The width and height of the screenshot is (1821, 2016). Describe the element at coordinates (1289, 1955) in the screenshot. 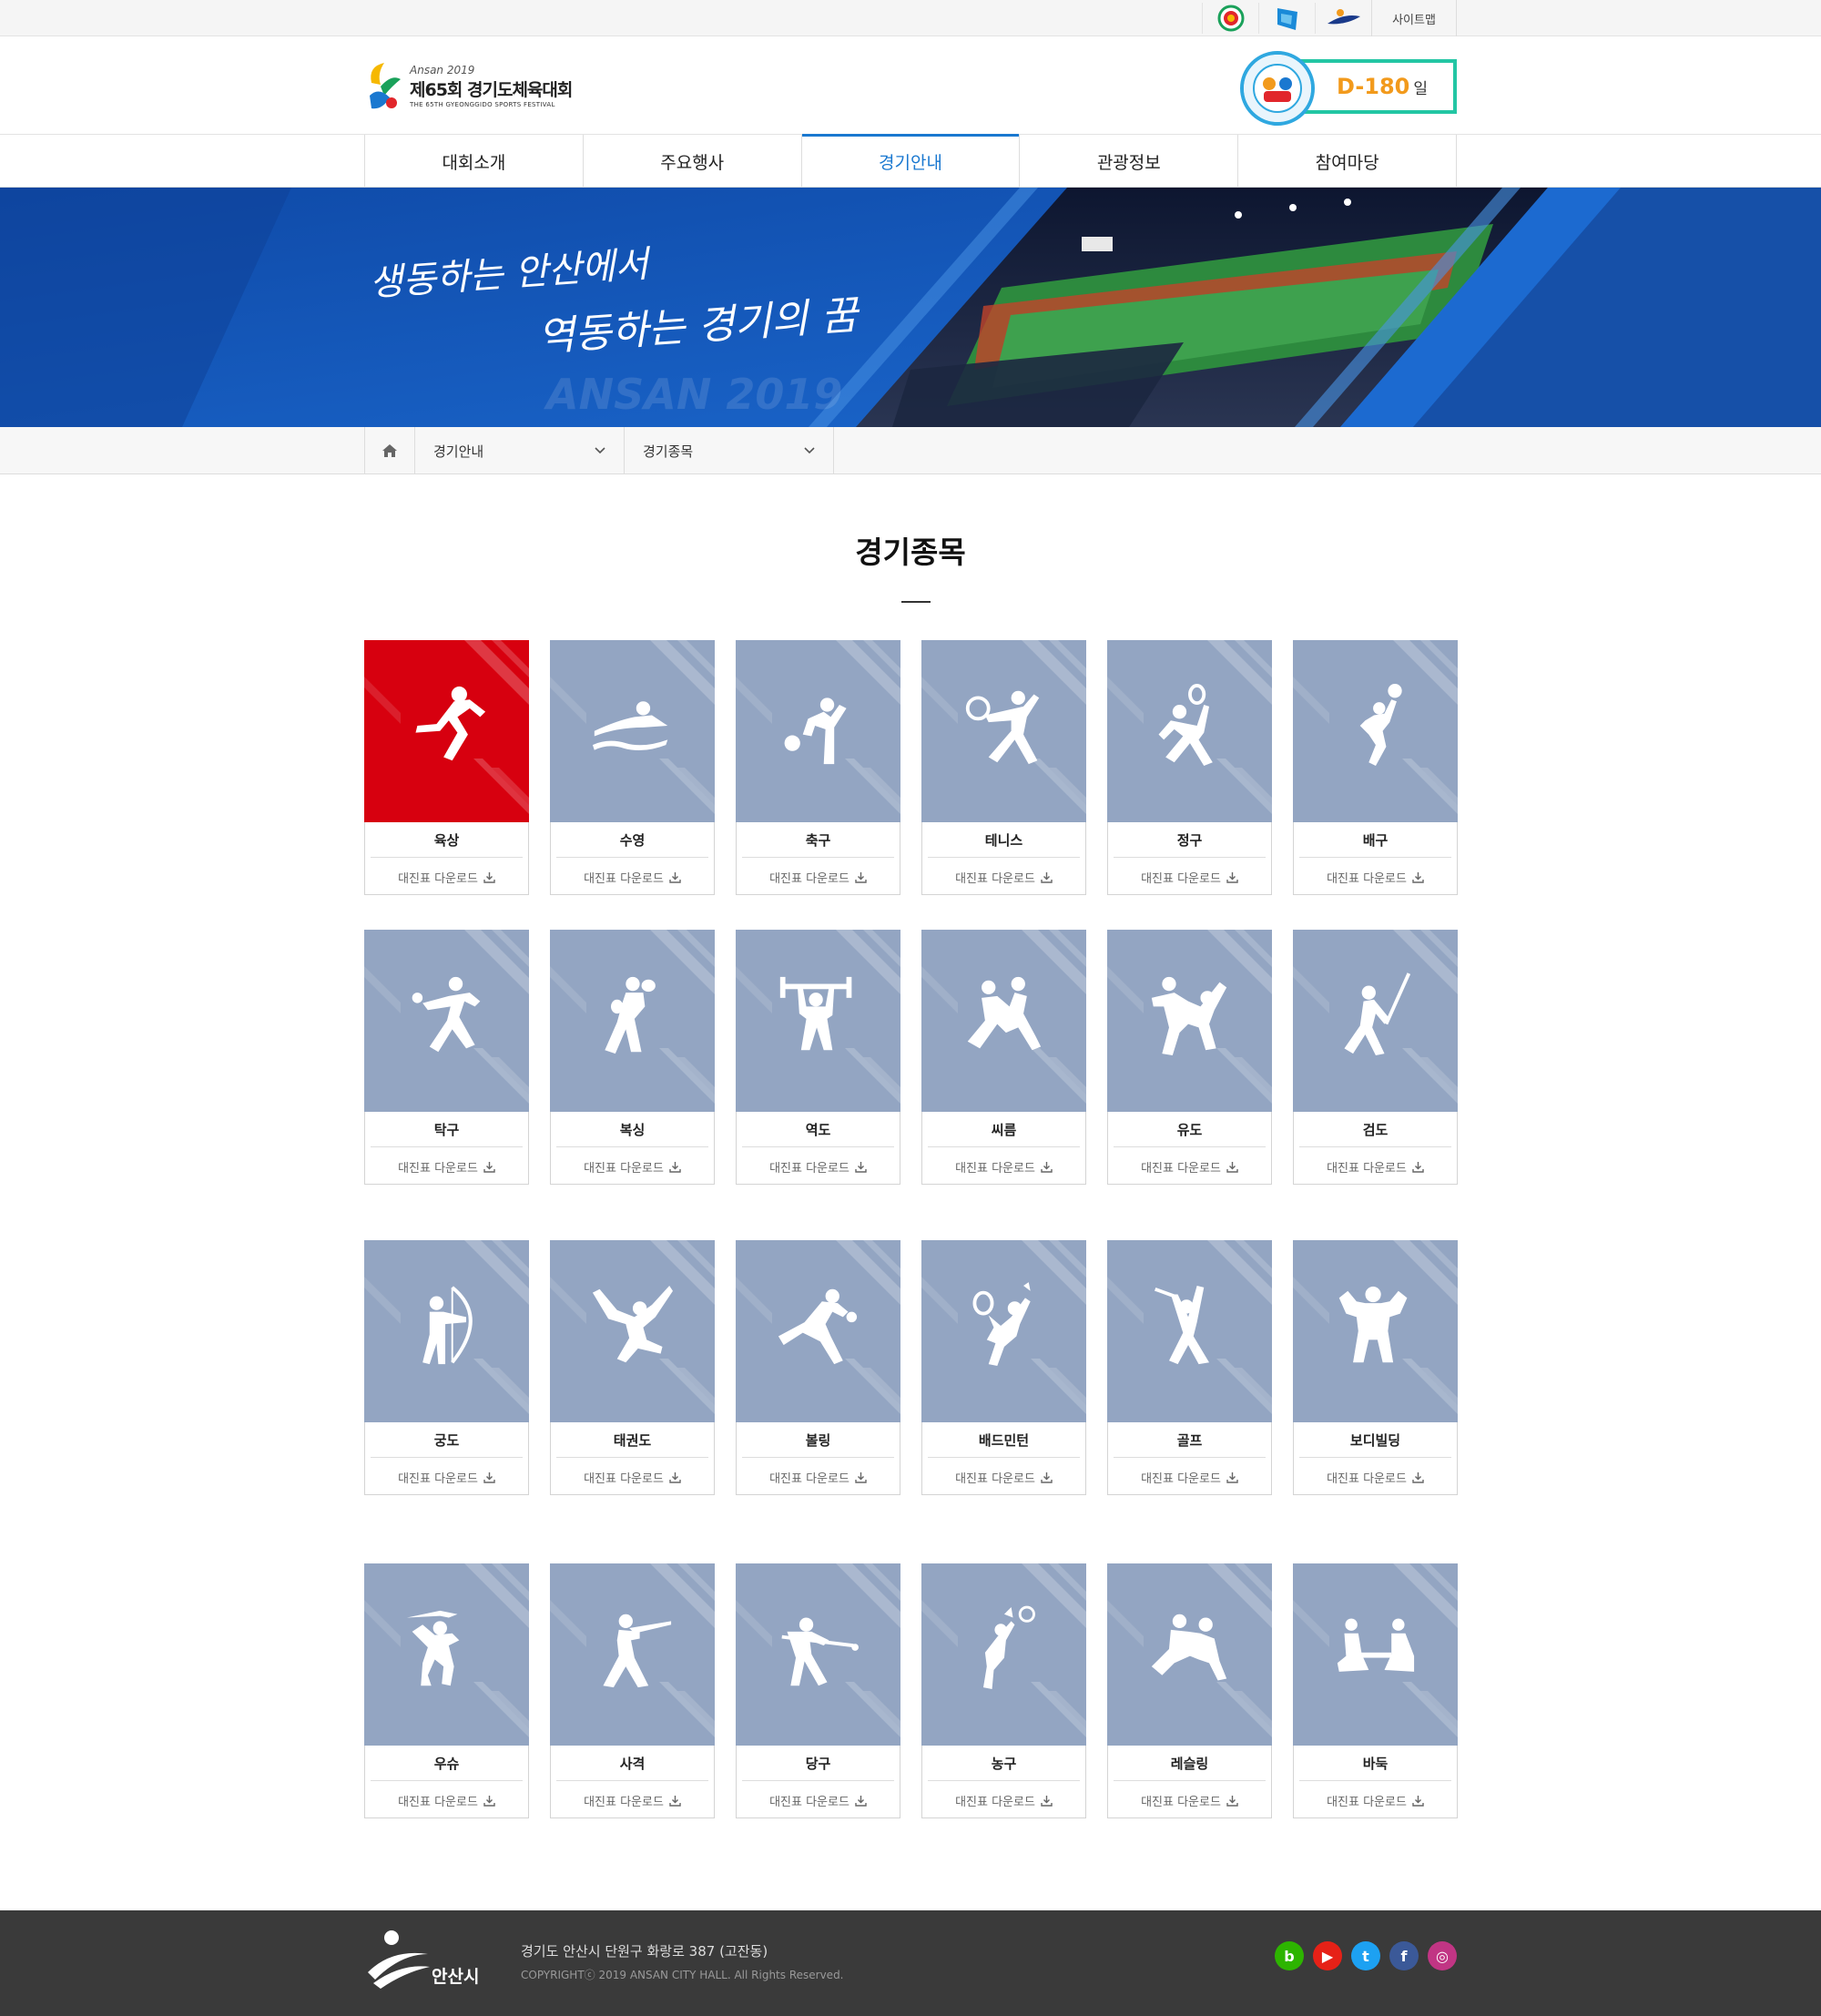

I see `blog-icon: b` at that location.